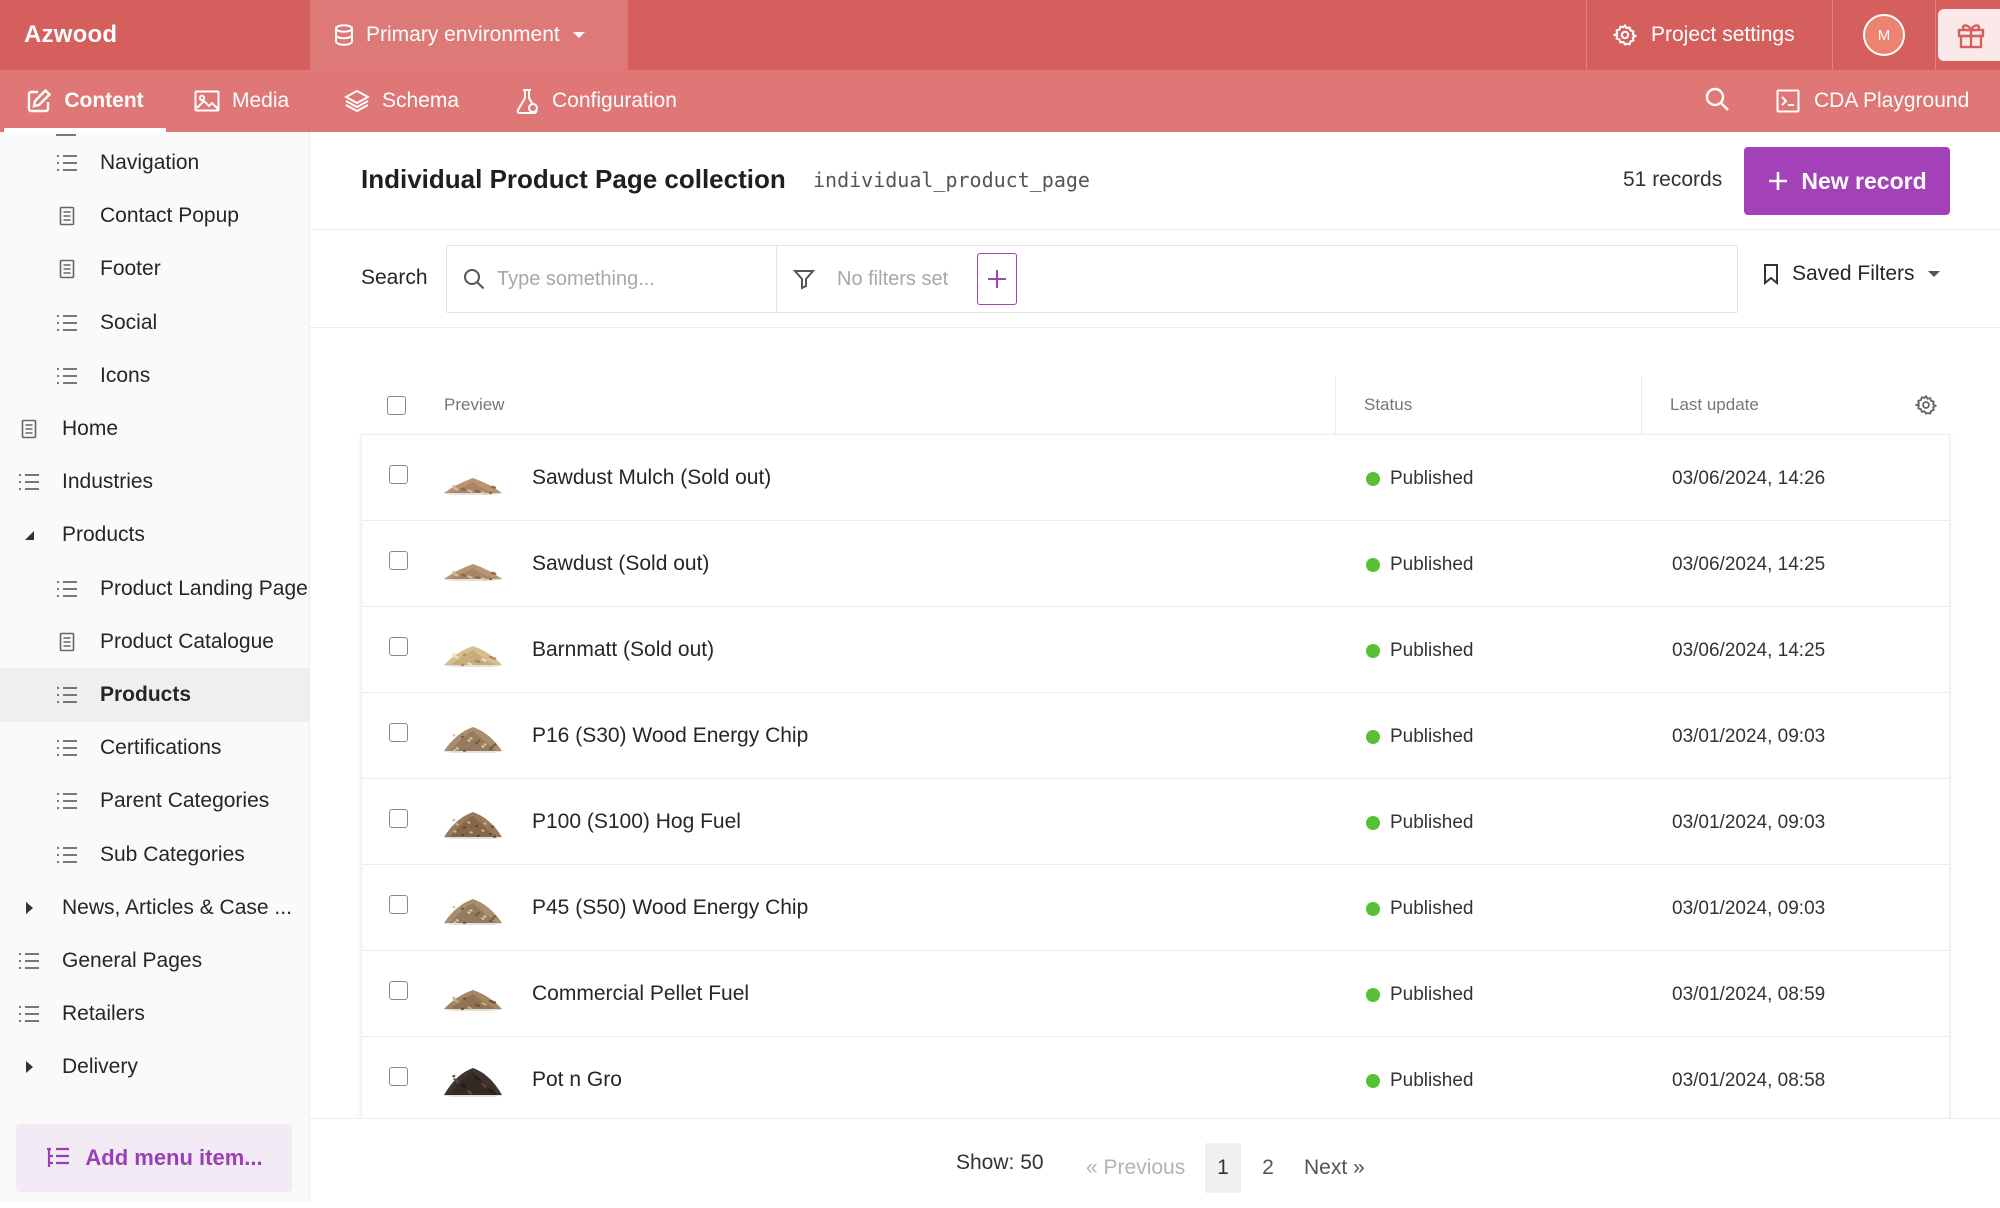  Describe the element at coordinates (1719, 101) in the screenshot. I see `global-search-button` at that location.